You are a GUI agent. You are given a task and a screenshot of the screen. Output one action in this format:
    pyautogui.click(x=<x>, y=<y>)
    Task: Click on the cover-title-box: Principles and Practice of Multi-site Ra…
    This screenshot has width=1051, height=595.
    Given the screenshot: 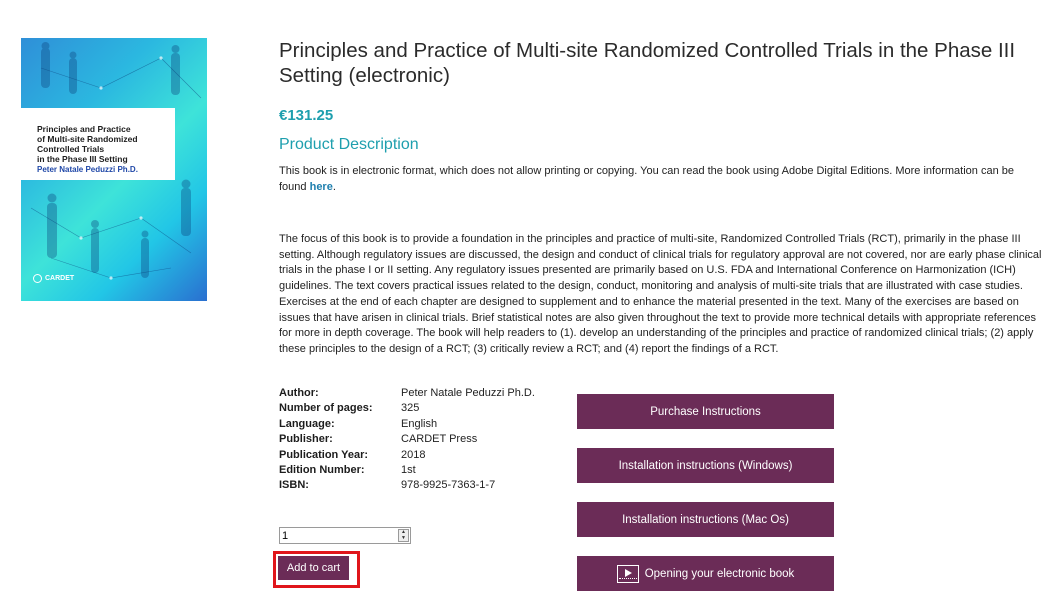 What is the action you would take?
    pyautogui.click(x=98, y=144)
    